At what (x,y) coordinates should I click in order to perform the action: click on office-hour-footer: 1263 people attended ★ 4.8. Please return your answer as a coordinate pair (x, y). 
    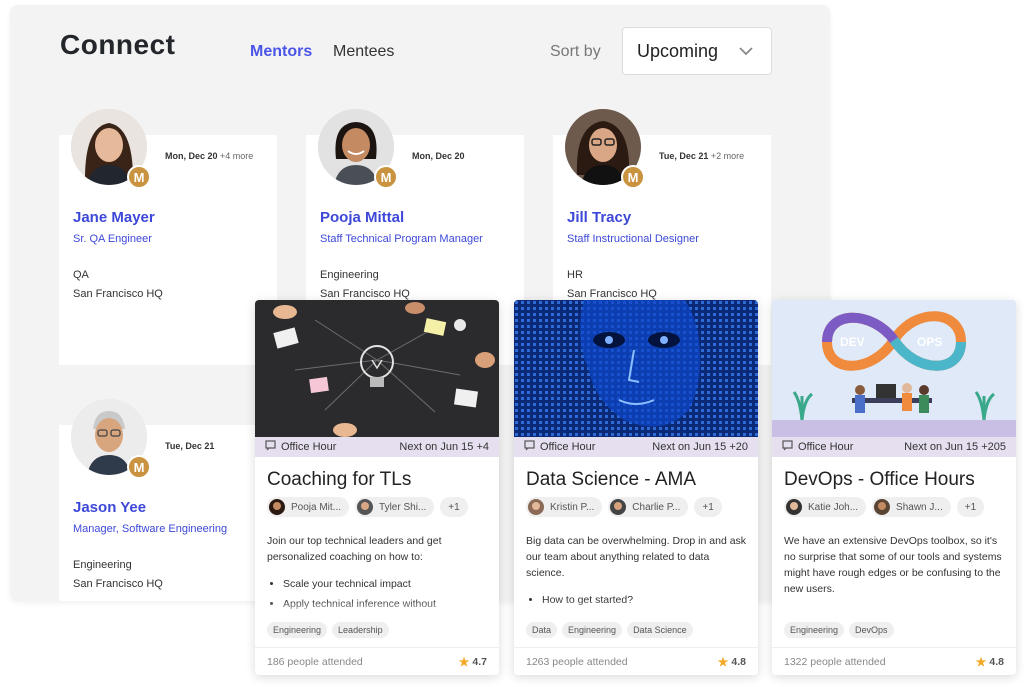
    Looking at the image, I should click on (636, 661).